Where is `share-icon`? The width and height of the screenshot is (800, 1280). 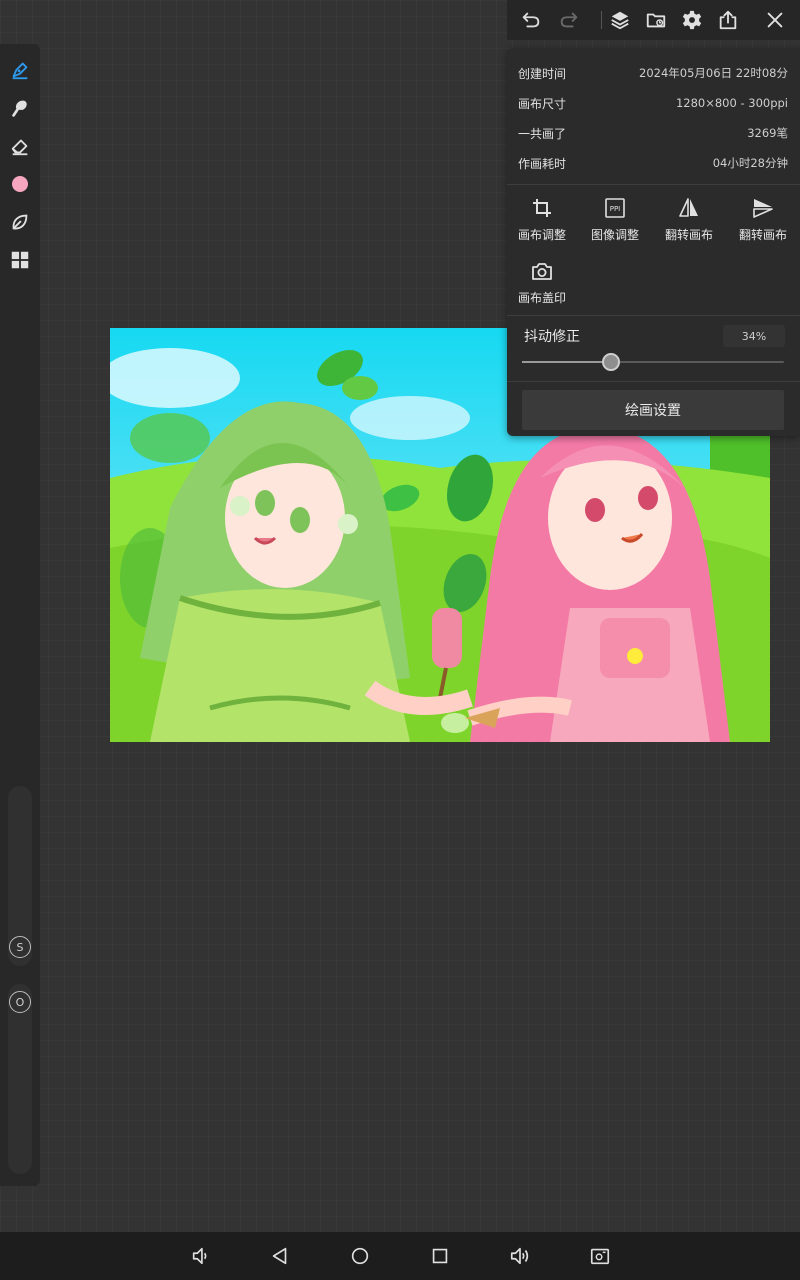 share-icon is located at coordinates (728, 20).